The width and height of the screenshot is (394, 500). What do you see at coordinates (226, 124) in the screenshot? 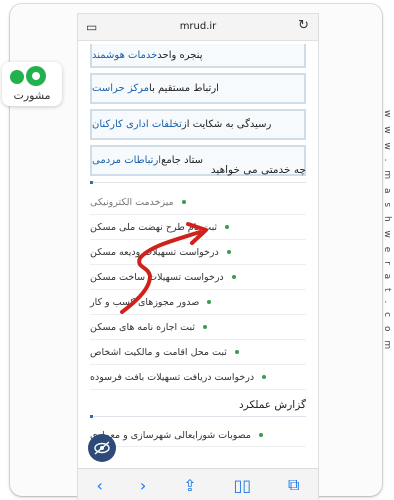
I see `quick-link-label: رسیدگی به شکایت از` at bounding box center [226, 124].